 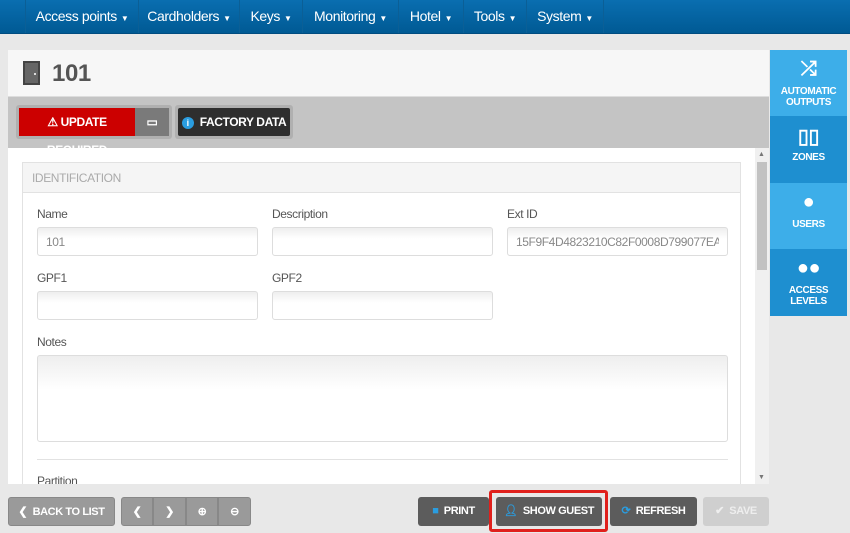 What do you see at coordinates (761, 154) in the screenshot?
I see `scroll-up-icon: ▲` at bounding box center [761, 154].